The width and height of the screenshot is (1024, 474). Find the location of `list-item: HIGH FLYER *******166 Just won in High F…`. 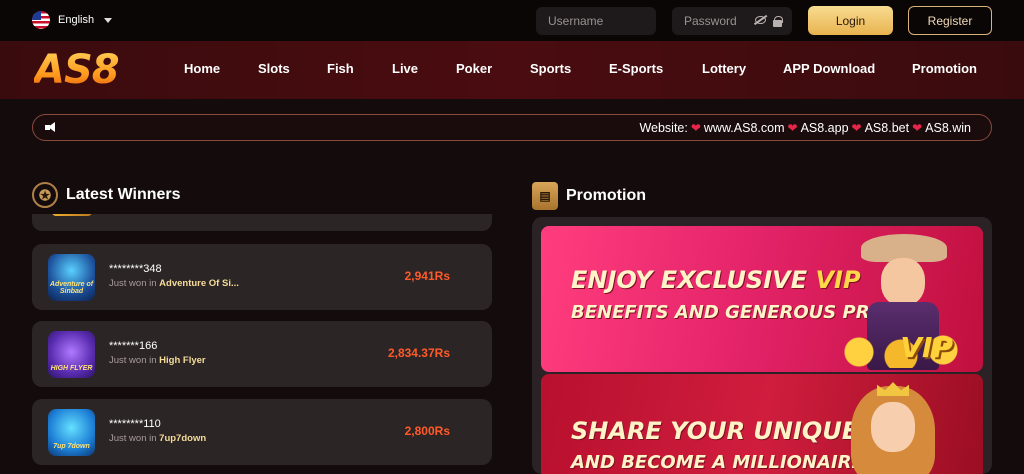

list-item: HIGH FLYER *******166 Just won in High F… is located at coordinates (262, 354).